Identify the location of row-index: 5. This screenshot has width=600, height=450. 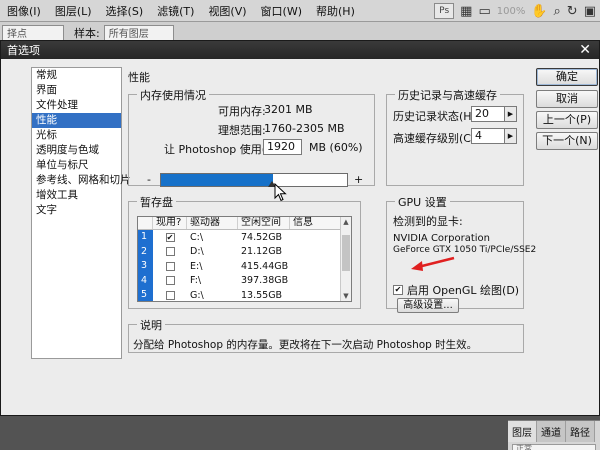
(145, 294).